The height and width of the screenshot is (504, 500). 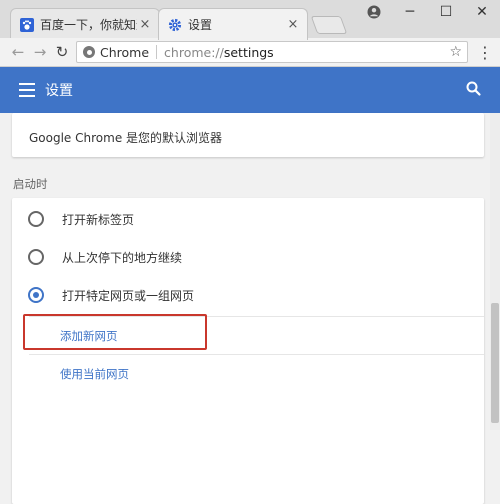 I want to click on tab-settings: 设置 ×, so click(x=233, y=24).